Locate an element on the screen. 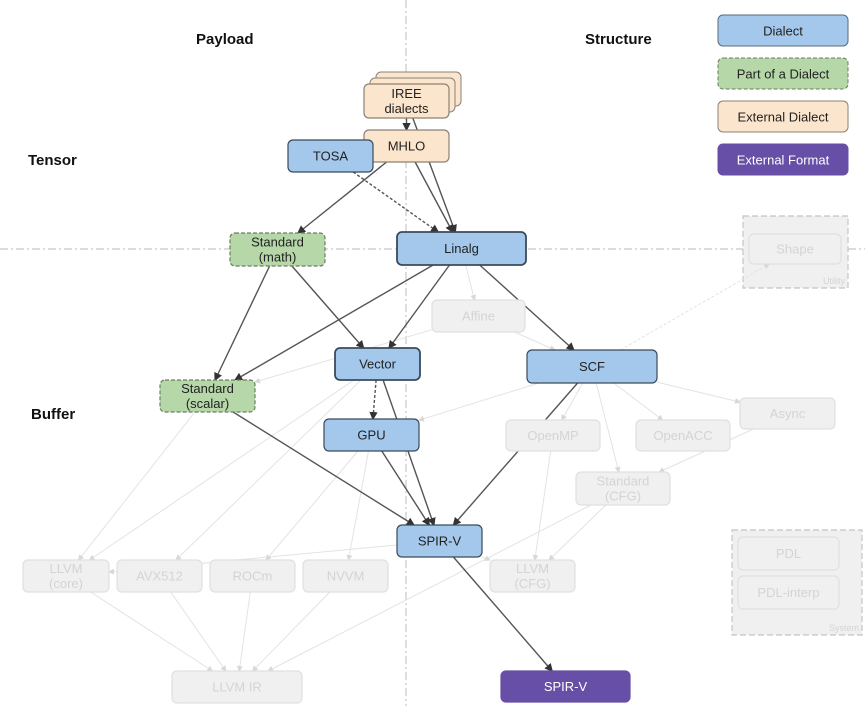  node-spirv-format: SPIR-V is located at coordinates (565, 686).